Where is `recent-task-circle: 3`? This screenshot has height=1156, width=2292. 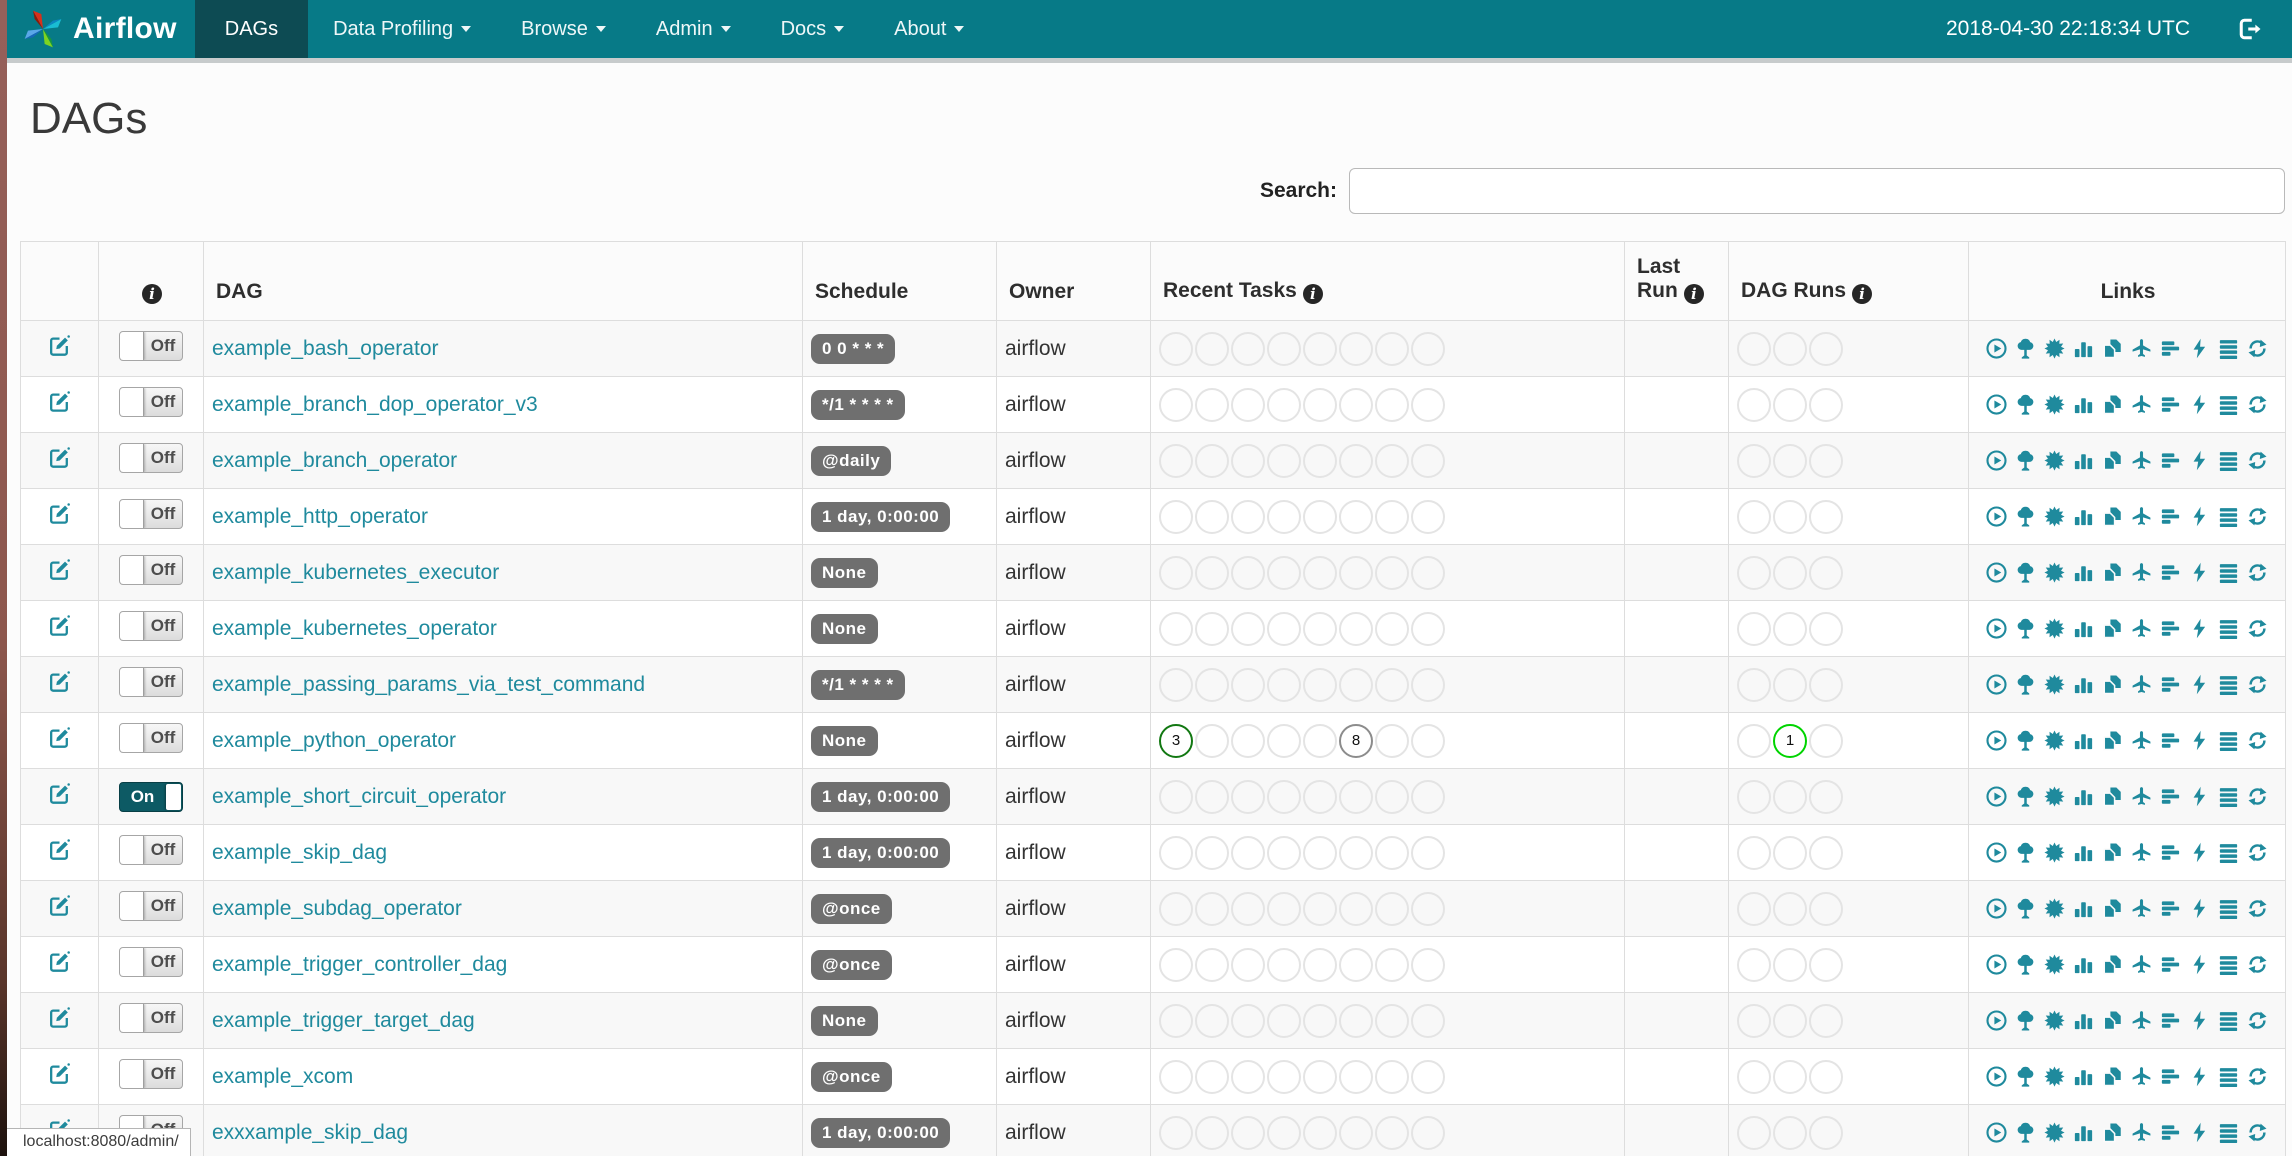
recent-task-circle: 3 is located at coordinates (1176, 740).